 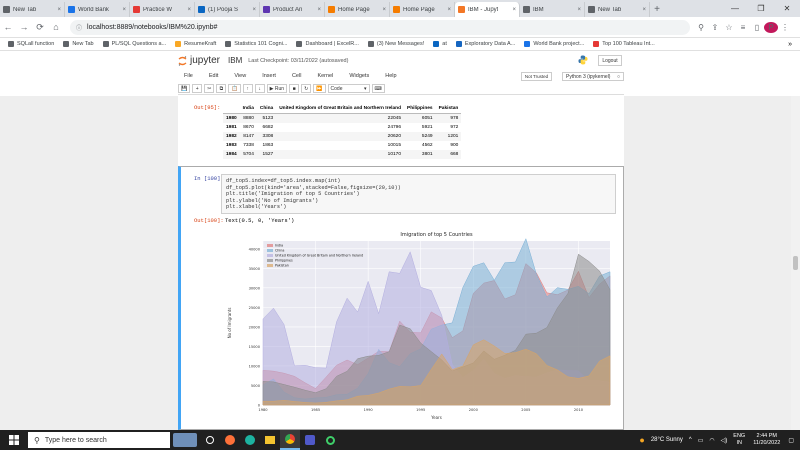 I want to click on new-tab-button: +, so click(x=657, y=9).